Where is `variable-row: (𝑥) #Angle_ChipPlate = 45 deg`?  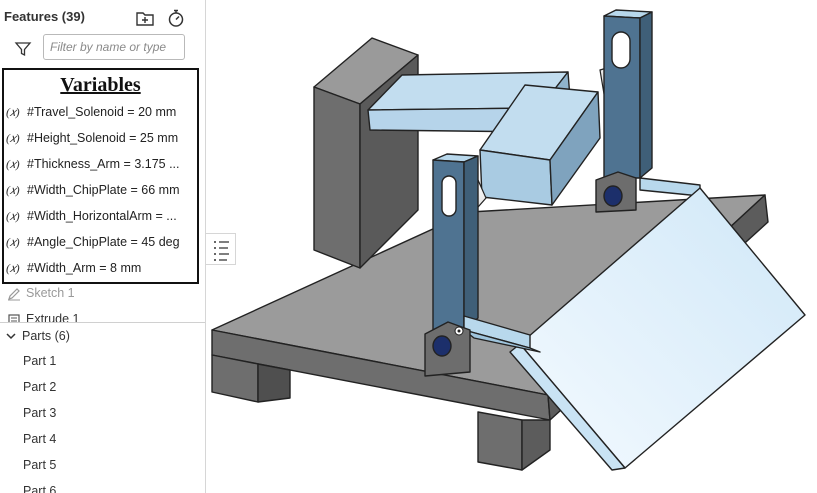 variable-row: (𝑥) #Angle_ChipPlate = 45 deg is located at coordinates (100, 244).